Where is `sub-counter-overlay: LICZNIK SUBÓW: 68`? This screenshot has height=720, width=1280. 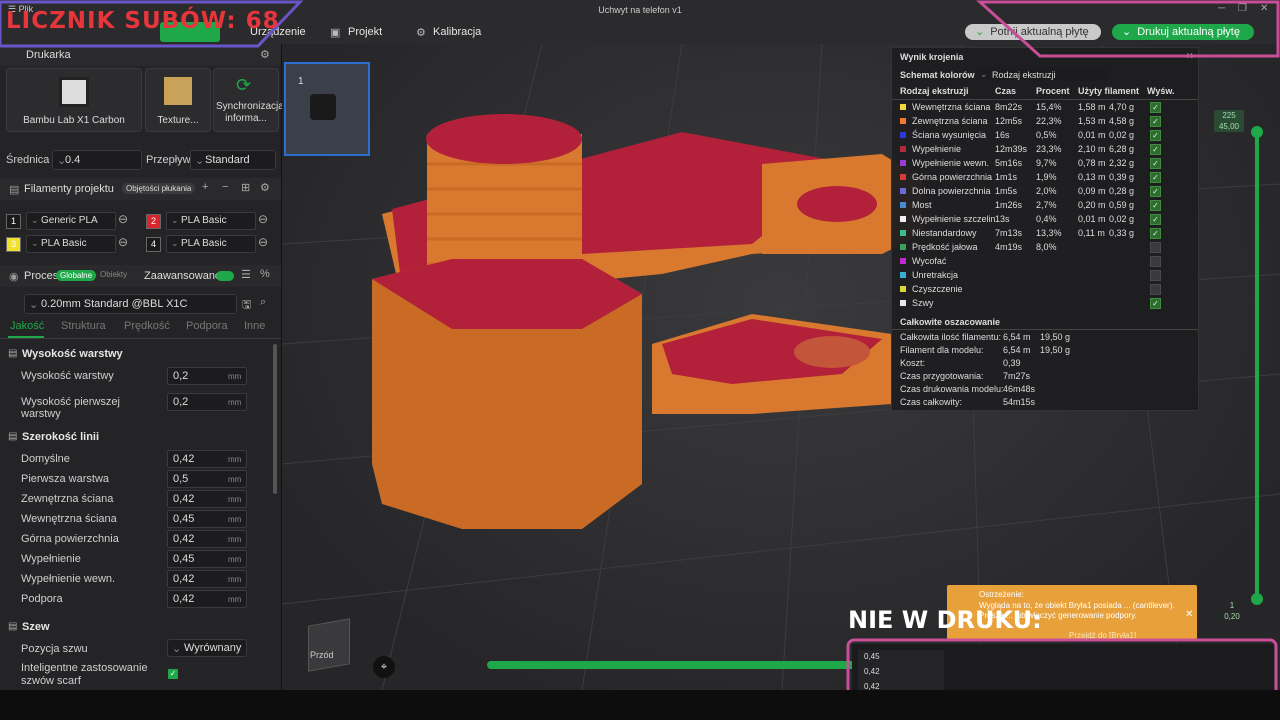
sub-counter-overlay: LICZNIK SUBÓW: 68 is located at coordinates (143, 21).